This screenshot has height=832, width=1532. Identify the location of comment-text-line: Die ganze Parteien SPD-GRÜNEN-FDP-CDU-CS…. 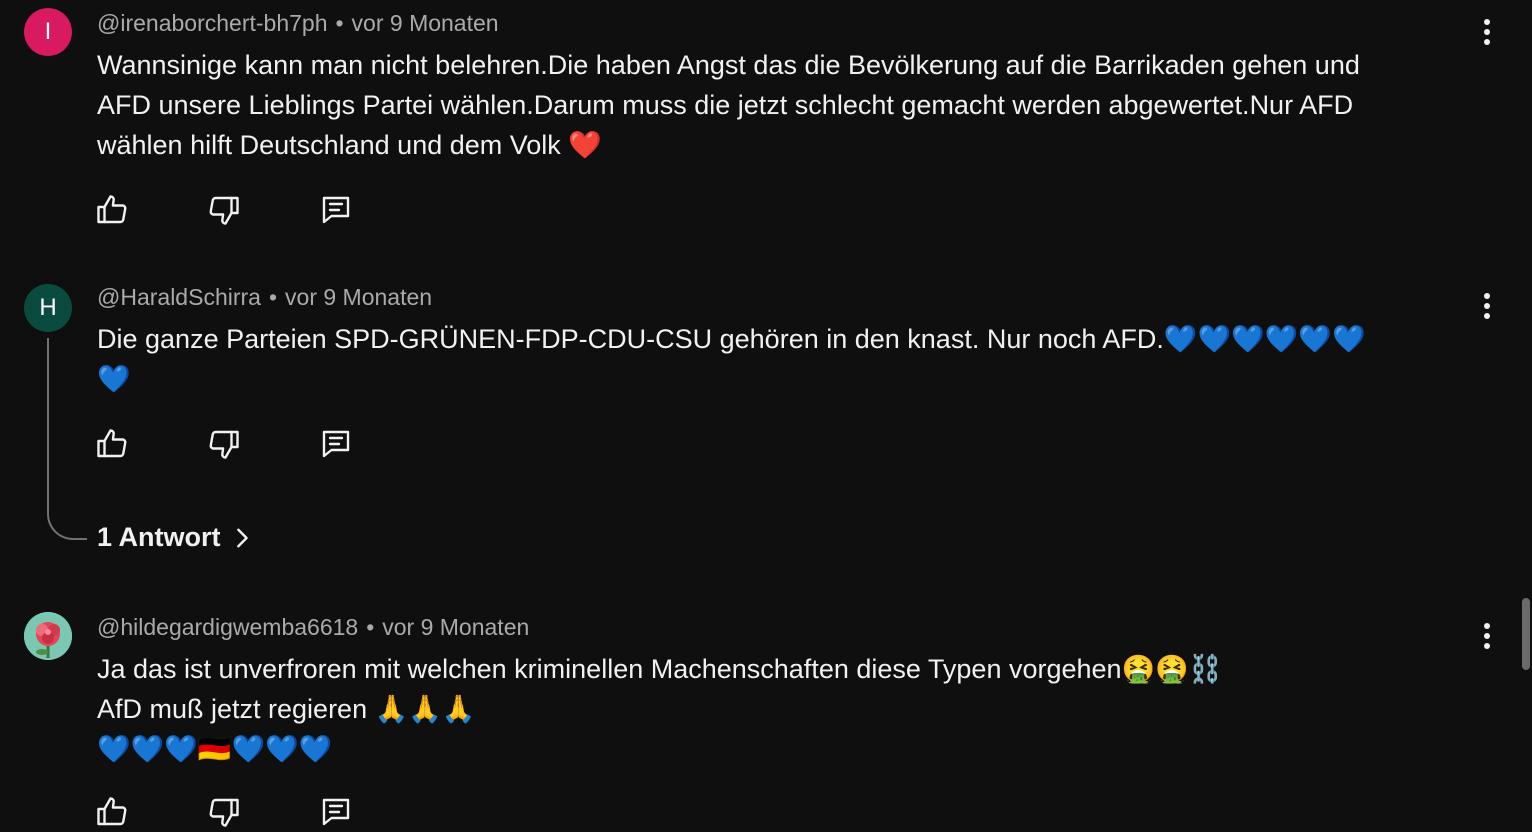
(731, 339).